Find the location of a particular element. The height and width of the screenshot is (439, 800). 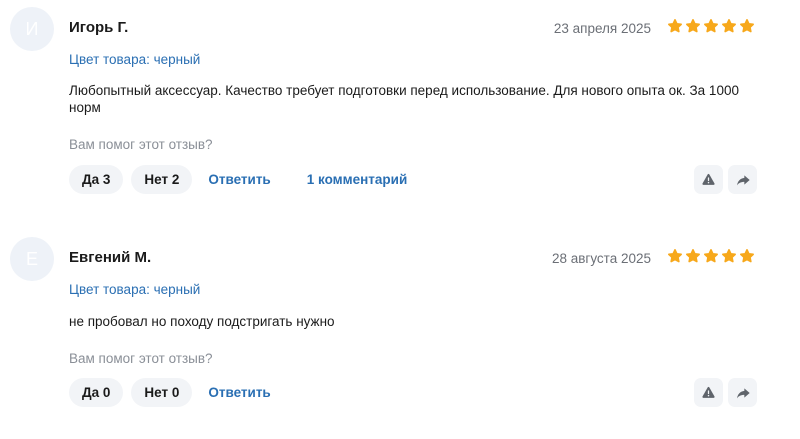

avatar: И is located at coordinates (32, 29).